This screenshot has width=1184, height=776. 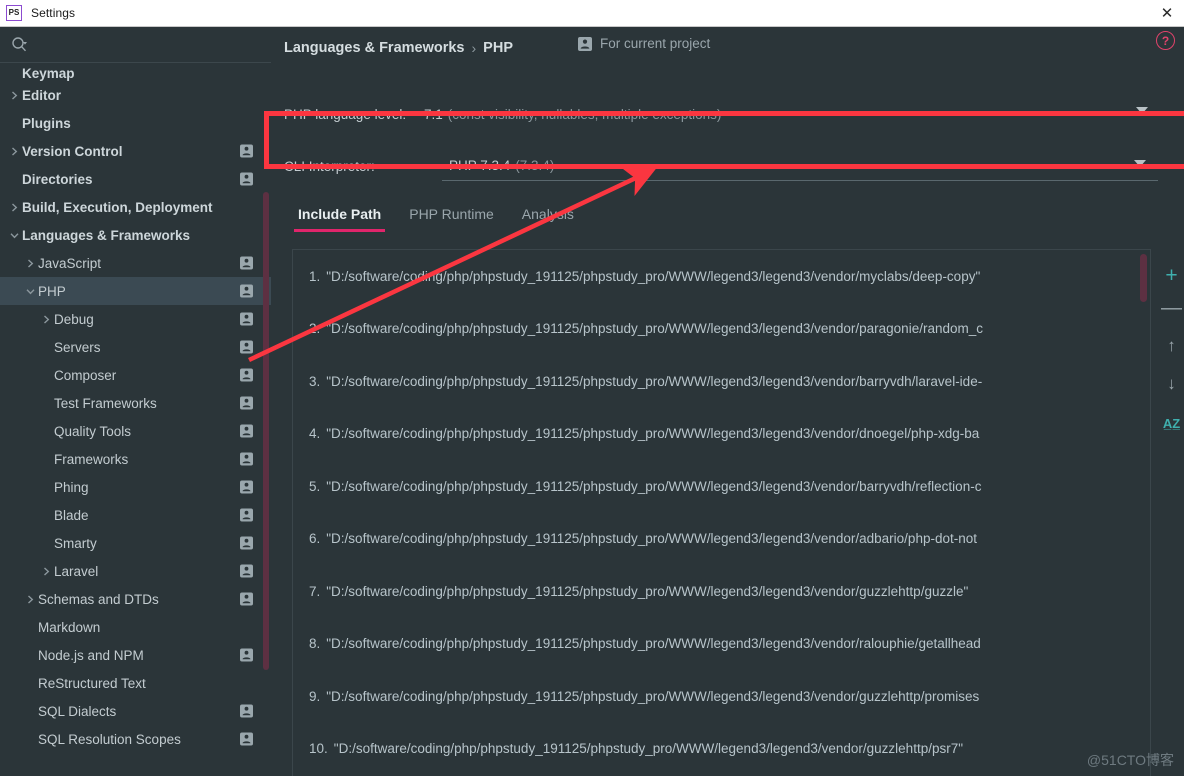 I want to click on window-title: Settings, so click(x=53, y=13).